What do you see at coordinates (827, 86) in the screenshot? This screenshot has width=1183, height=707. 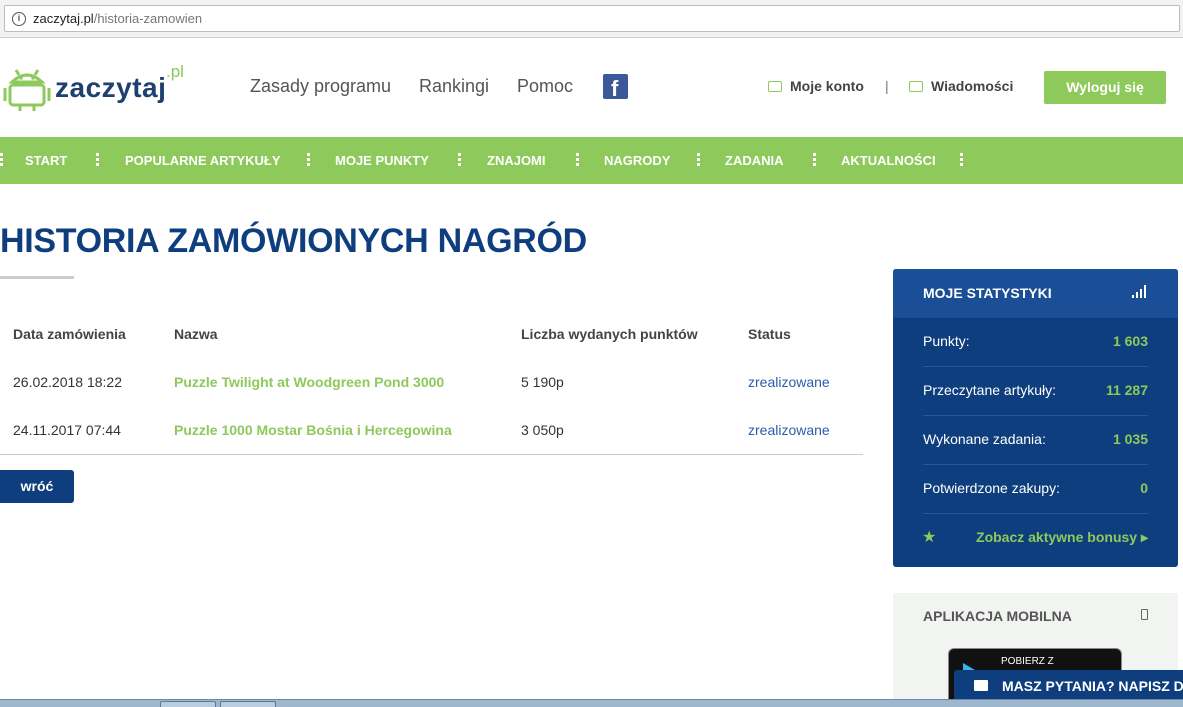 I see `my-account-link: Moje konto` at bounding box center [827, 86].